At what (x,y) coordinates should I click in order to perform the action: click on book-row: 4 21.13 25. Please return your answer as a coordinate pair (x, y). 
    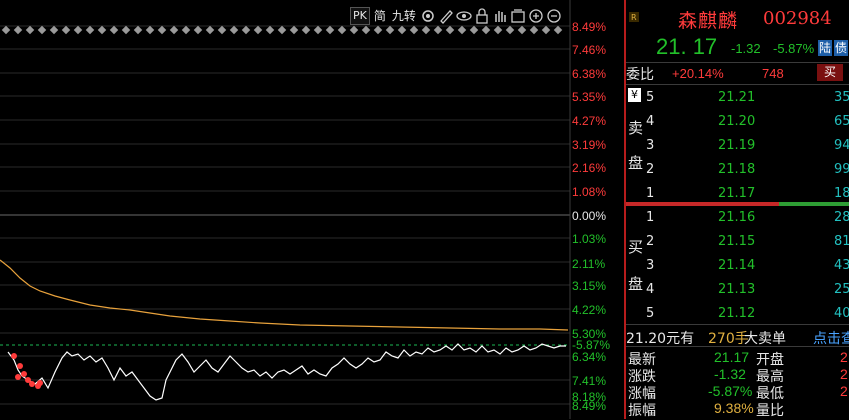
    Looking at the image, I should click on (737, 290).